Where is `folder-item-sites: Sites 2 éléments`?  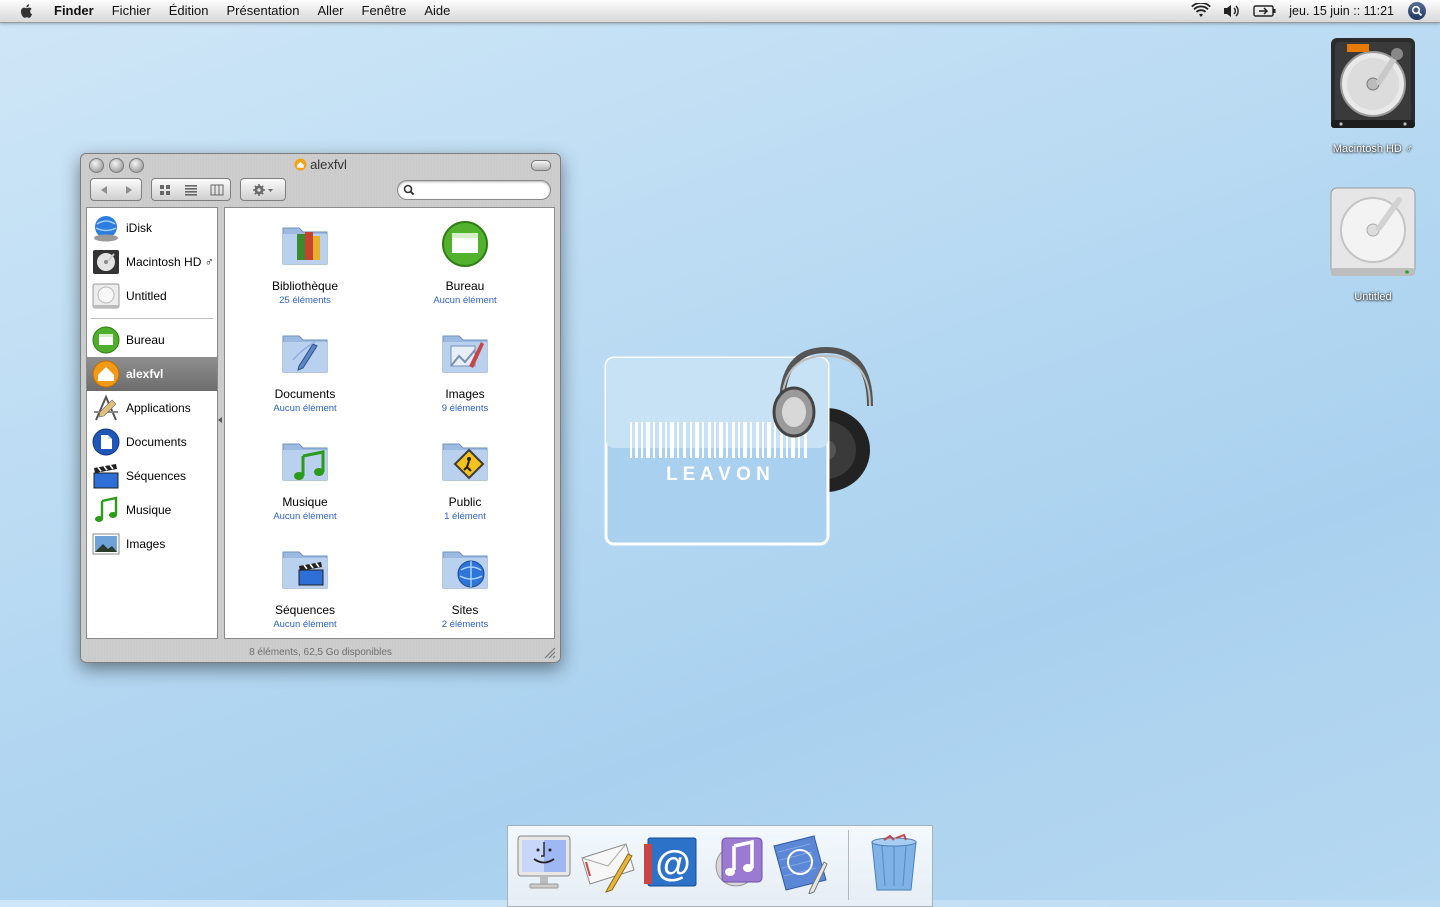
folder-item-sites: Sites 2 éléments is located at coordinates (465, 586).